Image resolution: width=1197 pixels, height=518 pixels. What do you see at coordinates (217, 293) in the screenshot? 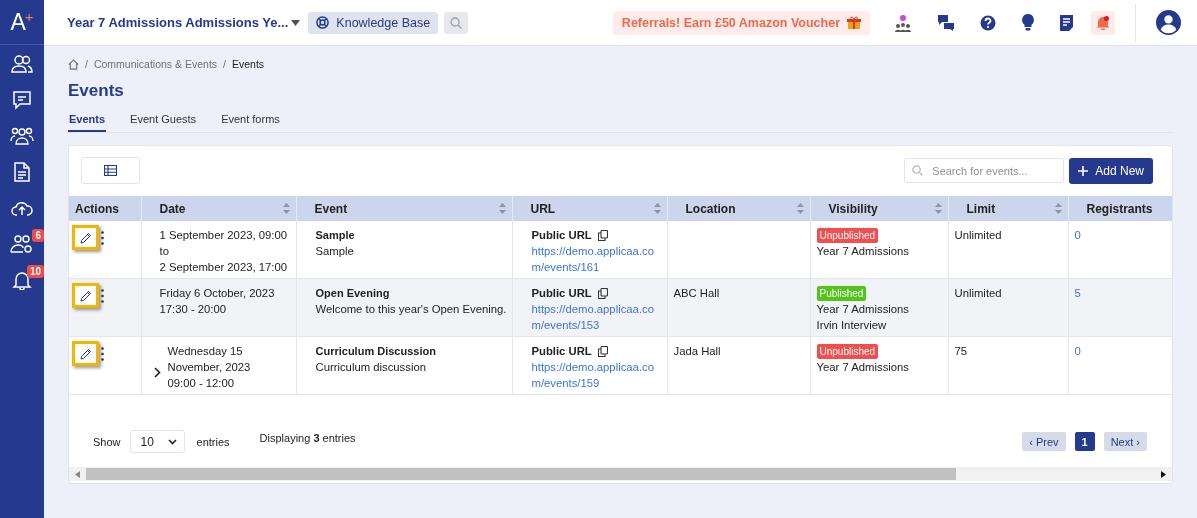
I see `date-text: Friday 6 October, 2023` at bounding box center [217, 293].